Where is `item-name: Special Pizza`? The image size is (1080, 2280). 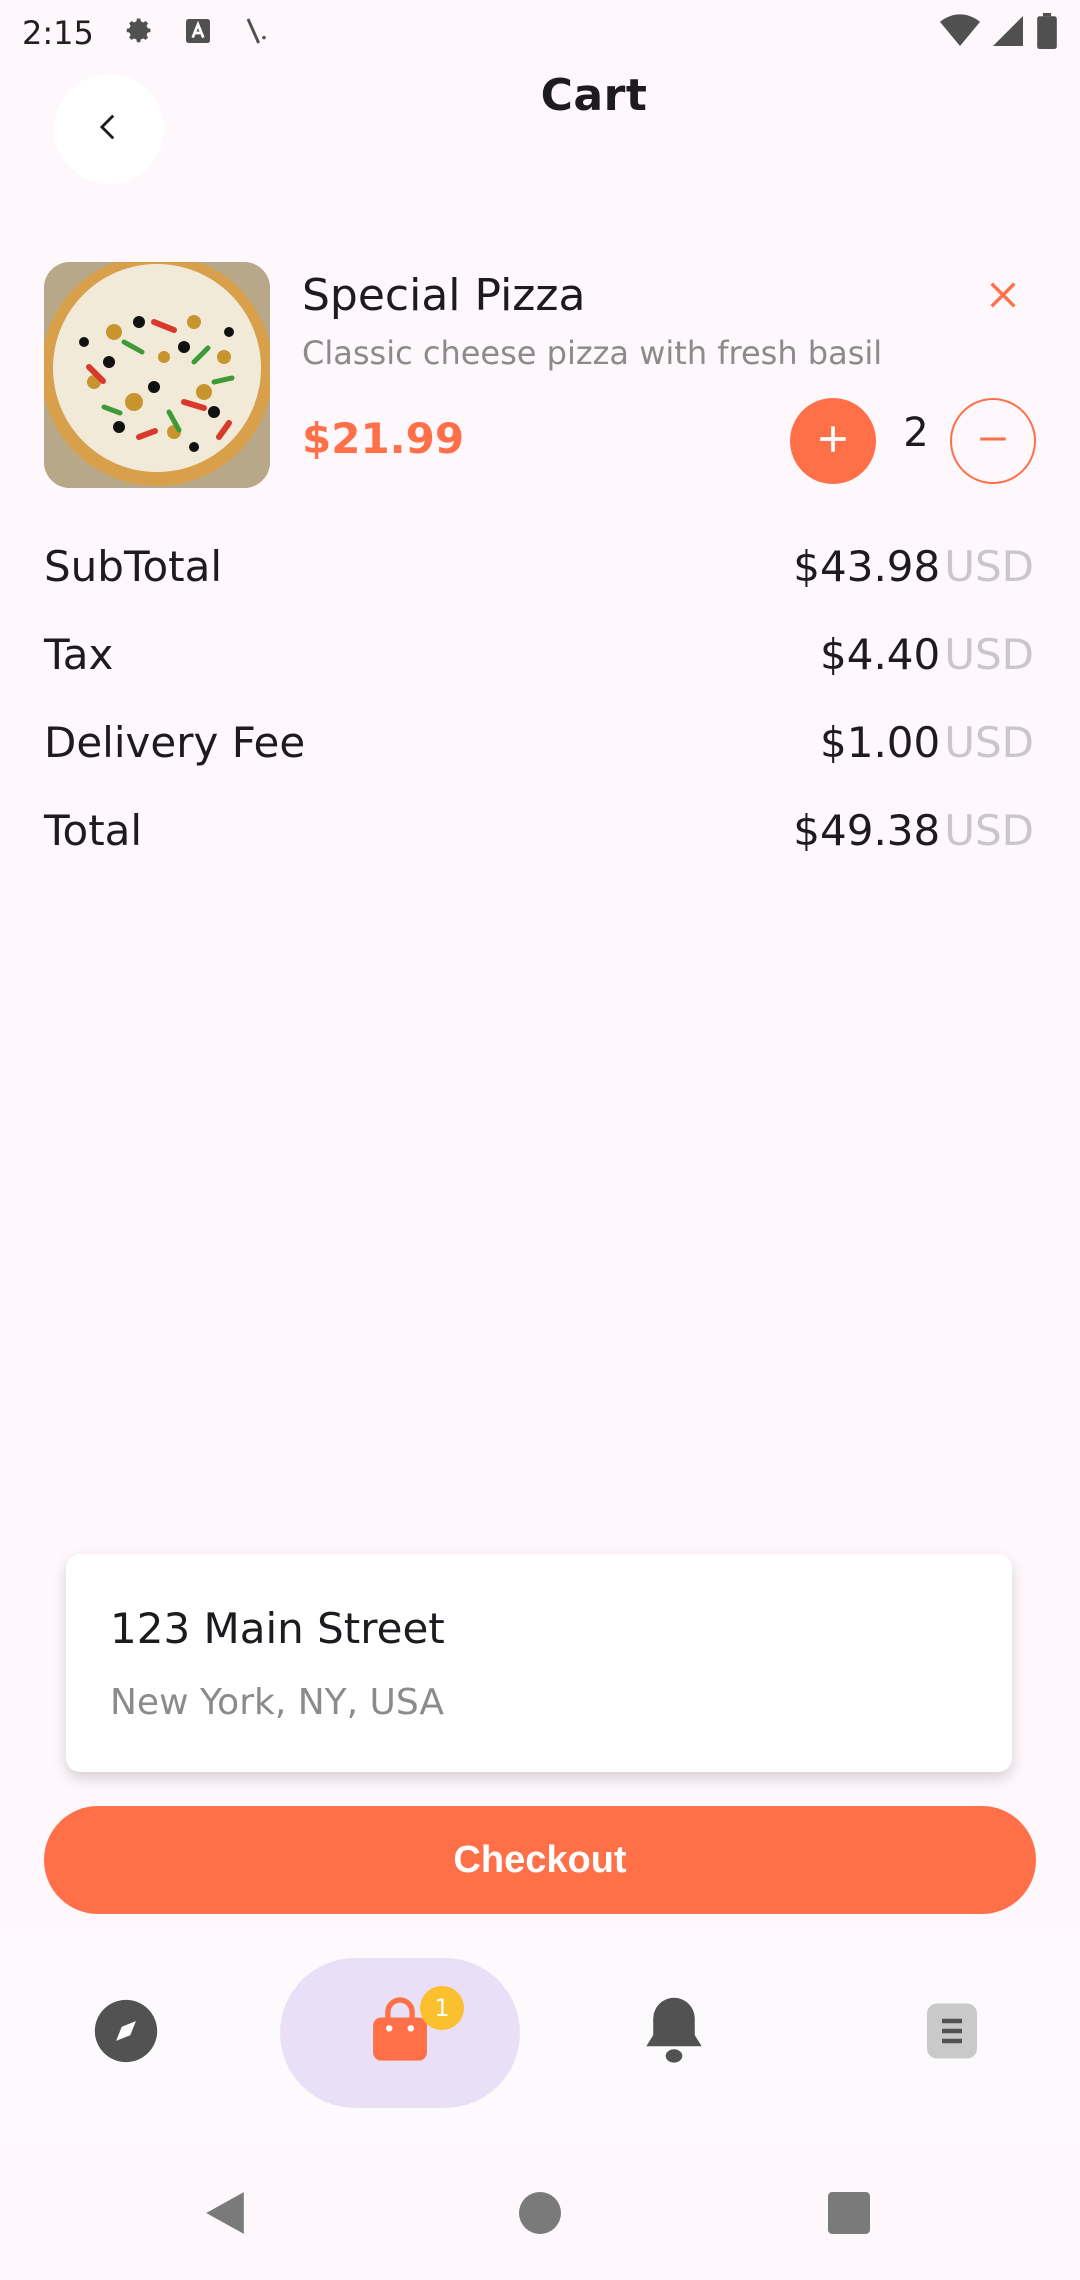
item-name: Special Pizza is located at coordinates (444, 295).